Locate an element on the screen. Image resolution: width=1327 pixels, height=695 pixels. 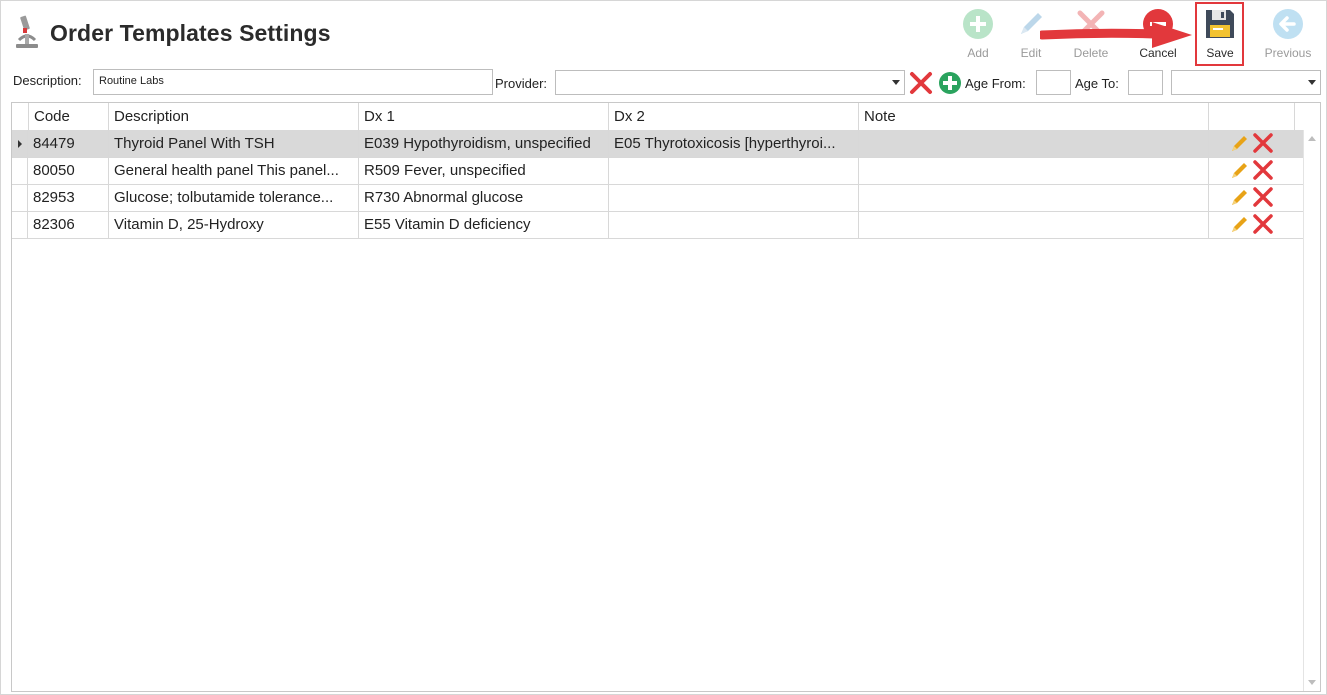
column-header-description: Description is located at coordinates (234, 116).